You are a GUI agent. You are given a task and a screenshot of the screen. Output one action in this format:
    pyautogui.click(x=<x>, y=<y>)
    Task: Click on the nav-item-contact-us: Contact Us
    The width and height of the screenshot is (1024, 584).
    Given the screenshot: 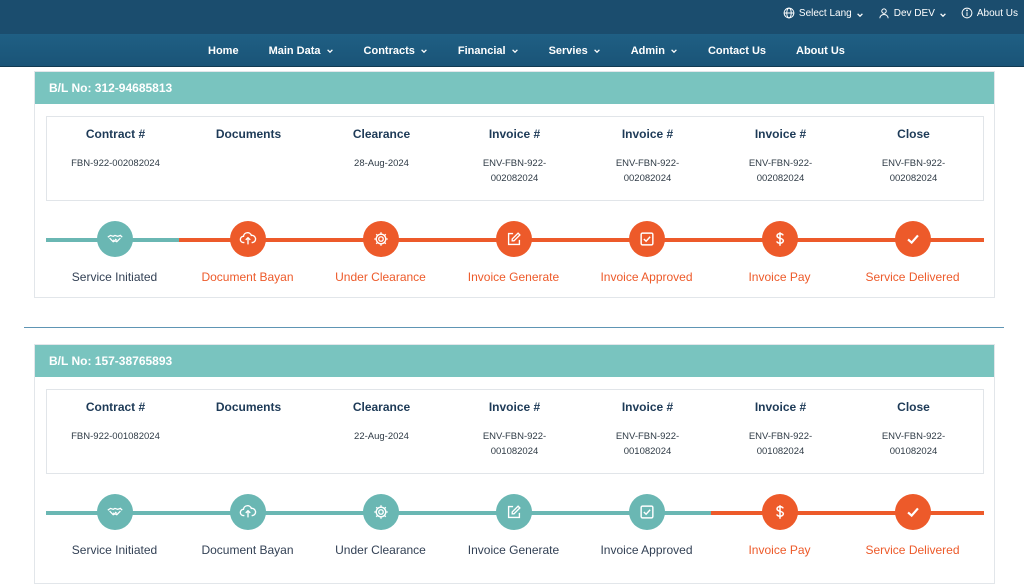 What is the action you would take?
    pyautogui.click(x=737, y=50)
    